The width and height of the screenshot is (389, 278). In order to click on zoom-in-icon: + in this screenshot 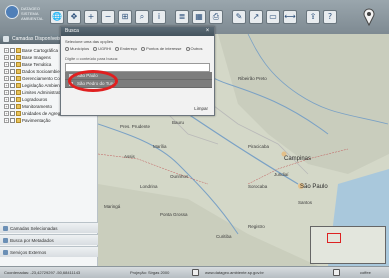, I will do `click(91, 17)`.